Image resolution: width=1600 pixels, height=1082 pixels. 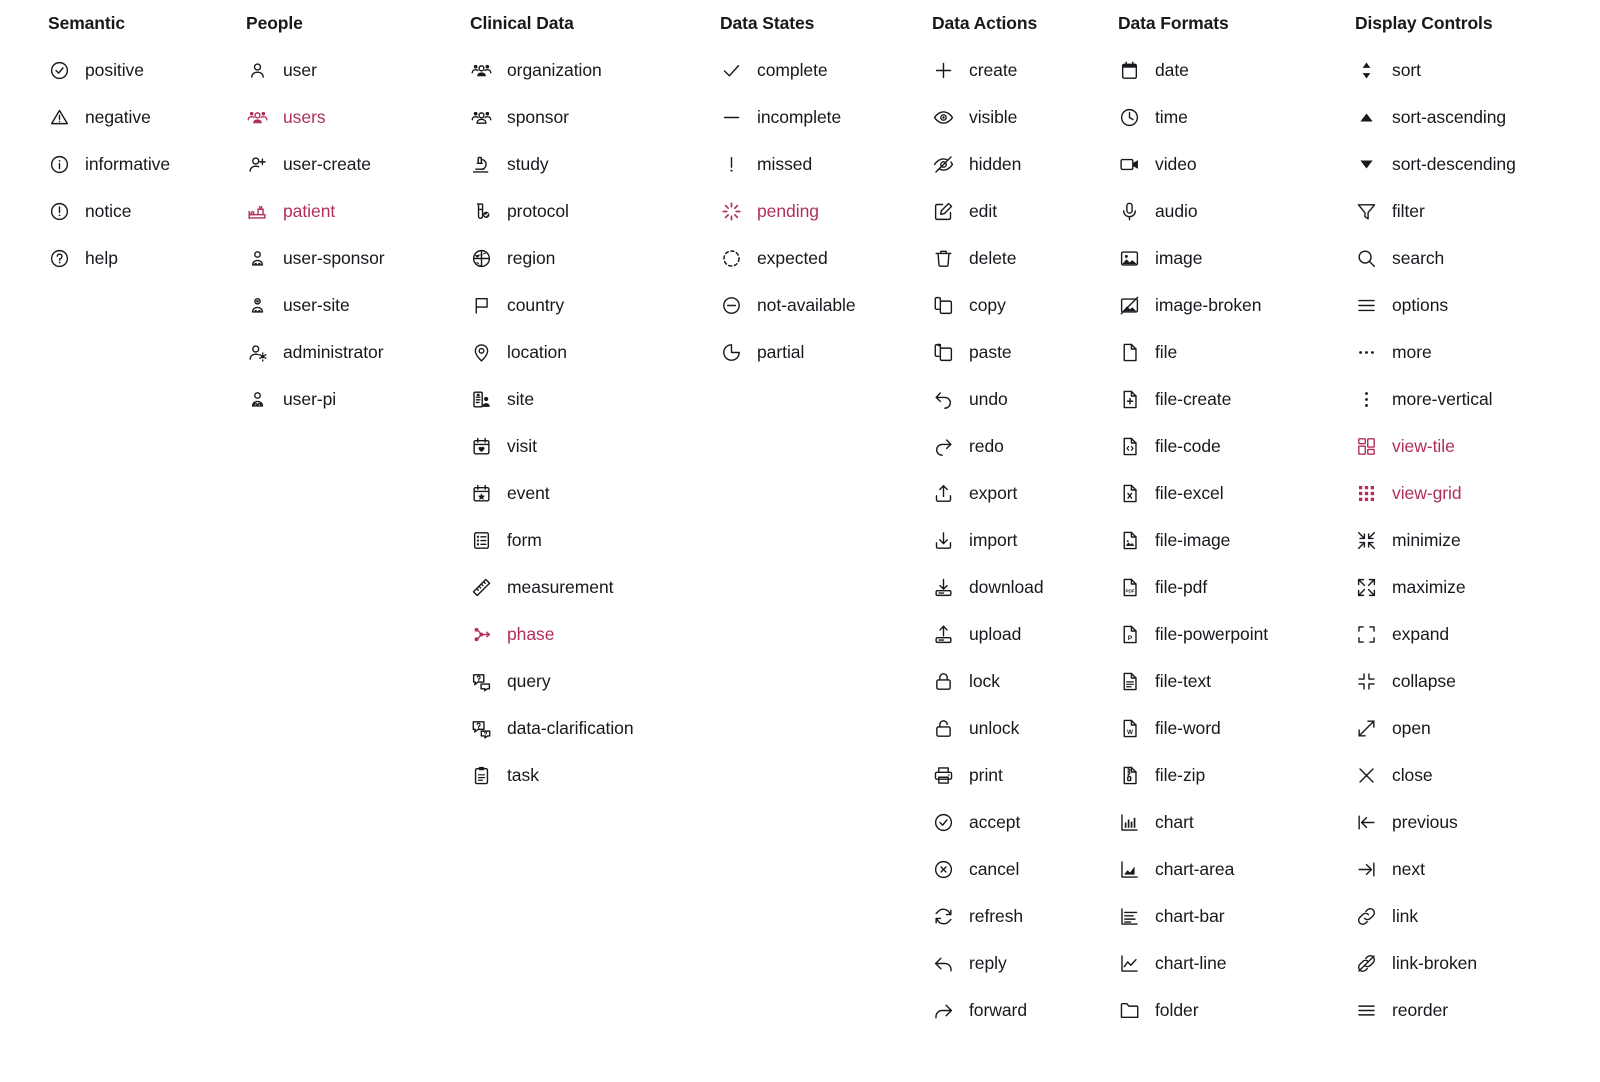 What do you see at coordinates (1475, 352) in the screenshot?
I see `icon-row: more` at bounding box center [1475, 352].